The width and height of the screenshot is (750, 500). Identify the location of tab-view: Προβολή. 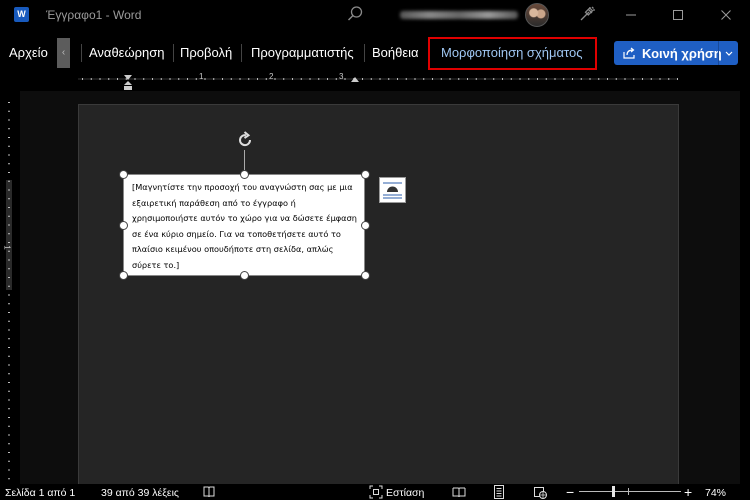
(206, 52).